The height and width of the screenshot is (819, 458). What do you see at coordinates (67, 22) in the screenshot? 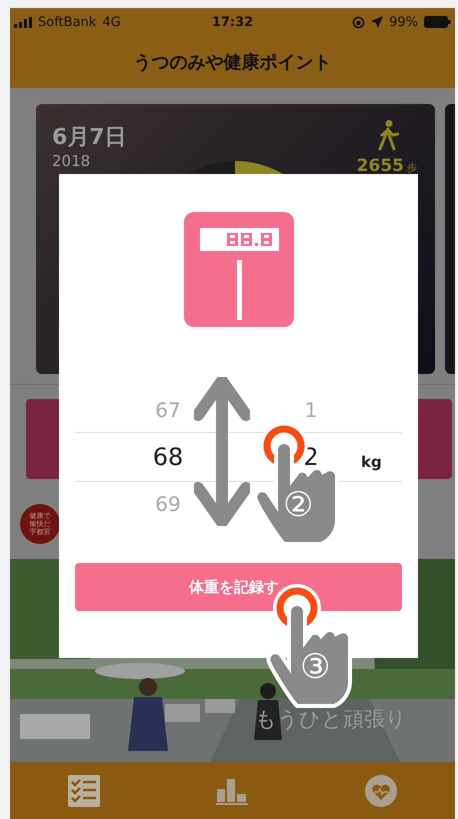
I see `carrier-name: SoftBank` at bounding box center [67, 22].